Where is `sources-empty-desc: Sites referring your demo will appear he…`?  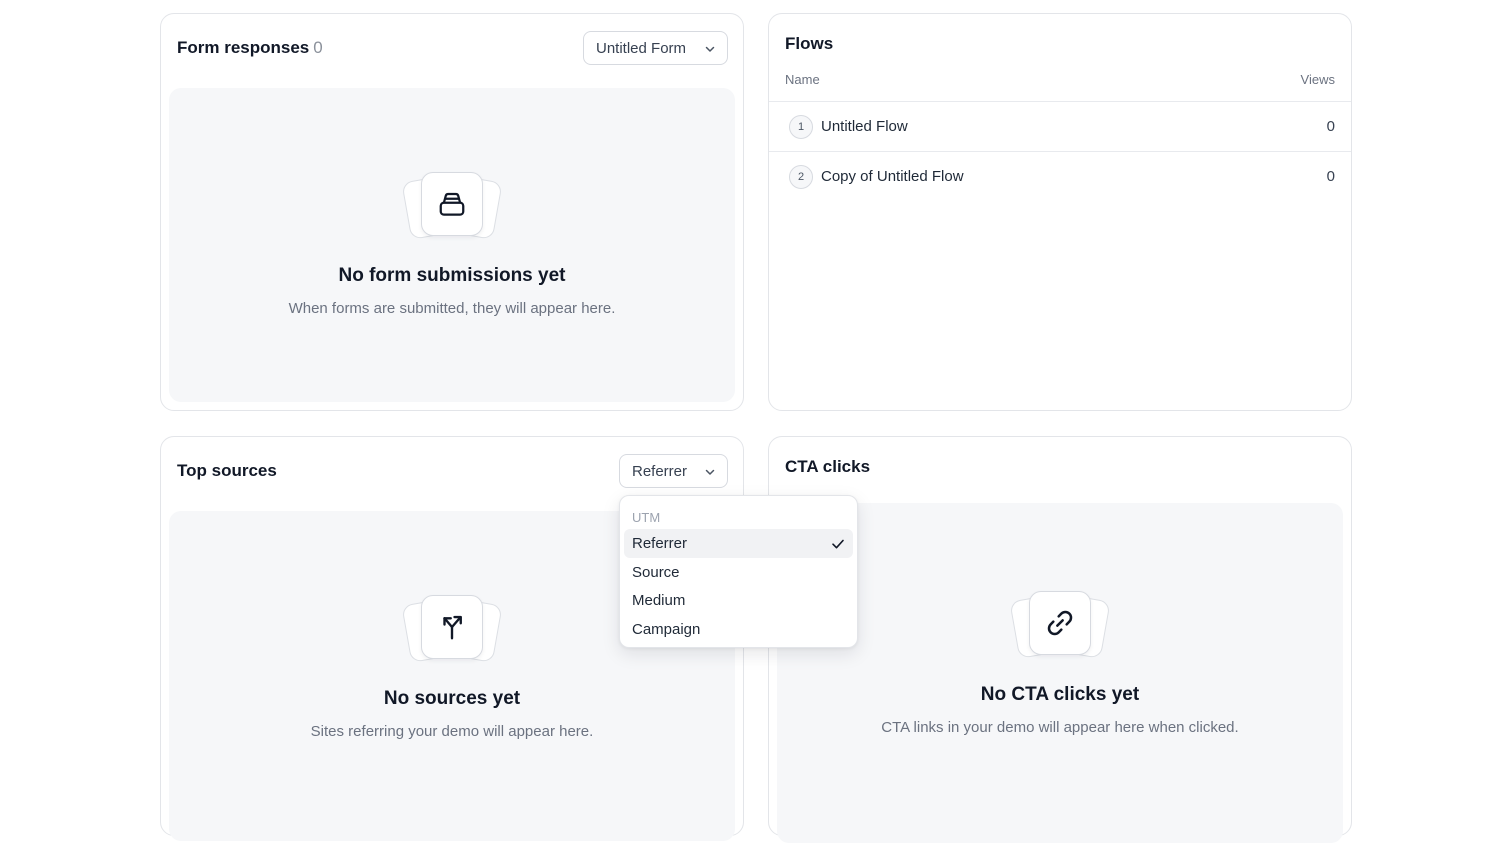
sources-empty-desc: Sites referring your demo will appear he… is located at coordinates (452, 731).